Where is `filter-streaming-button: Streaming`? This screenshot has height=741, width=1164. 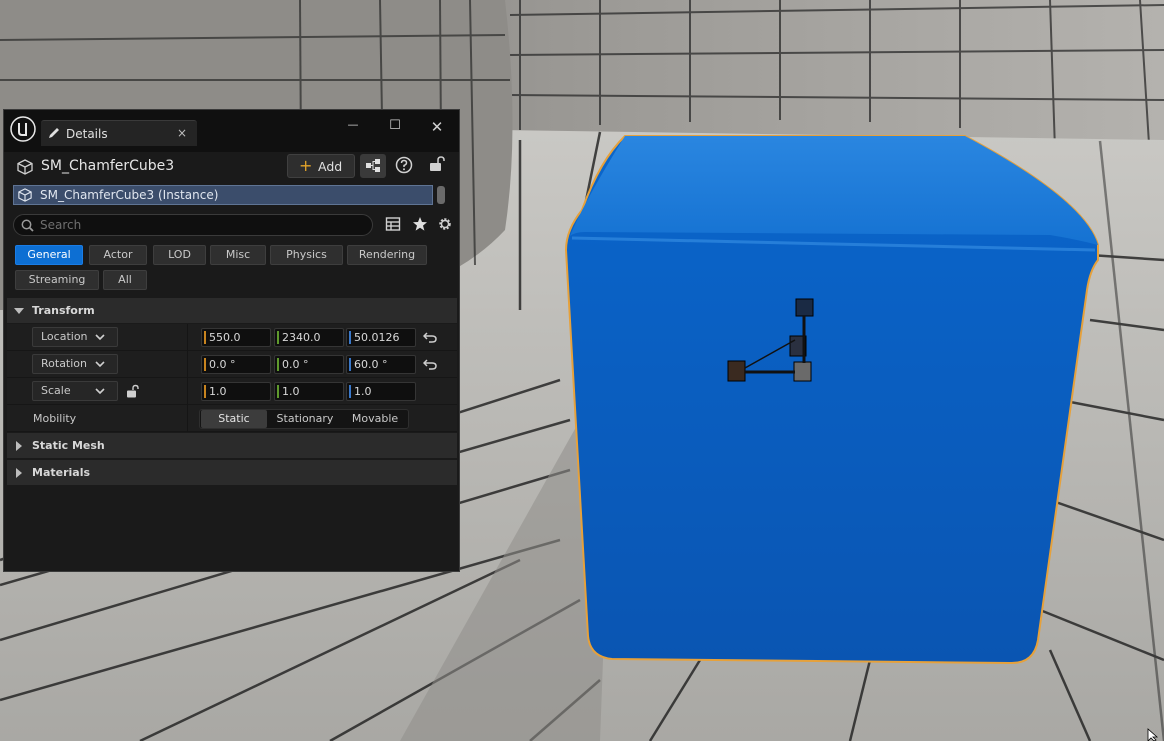
filter-streaming-button: Streaming is located at coordinates (57, 280).